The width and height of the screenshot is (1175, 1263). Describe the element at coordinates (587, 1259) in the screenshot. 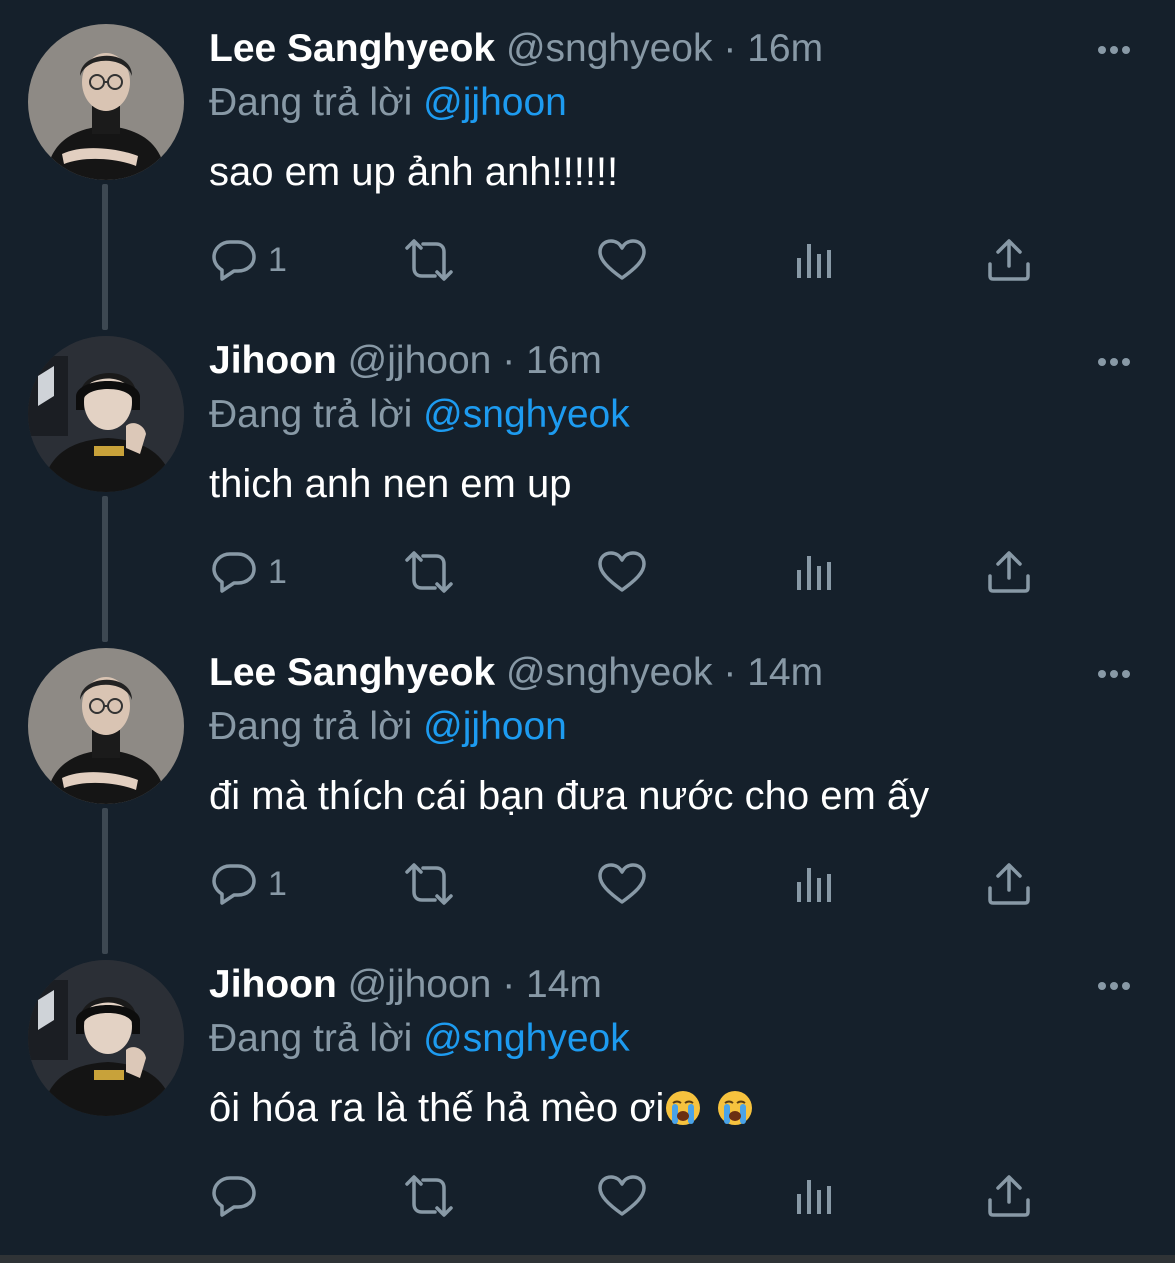

I see `bottom-divider` at that location.